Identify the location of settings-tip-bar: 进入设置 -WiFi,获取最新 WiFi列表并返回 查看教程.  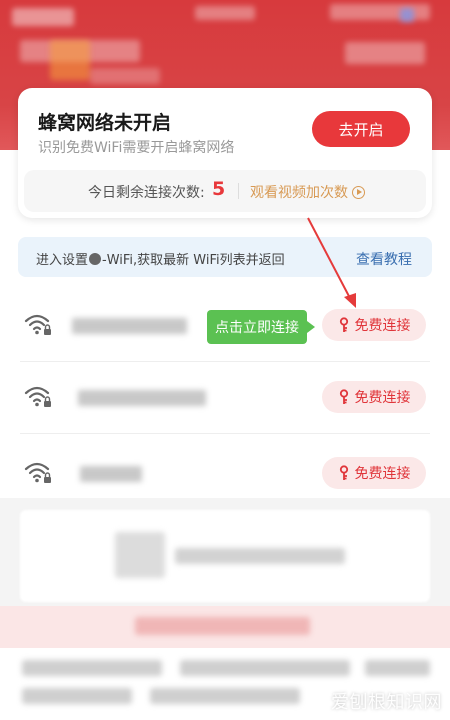
(225, 257).